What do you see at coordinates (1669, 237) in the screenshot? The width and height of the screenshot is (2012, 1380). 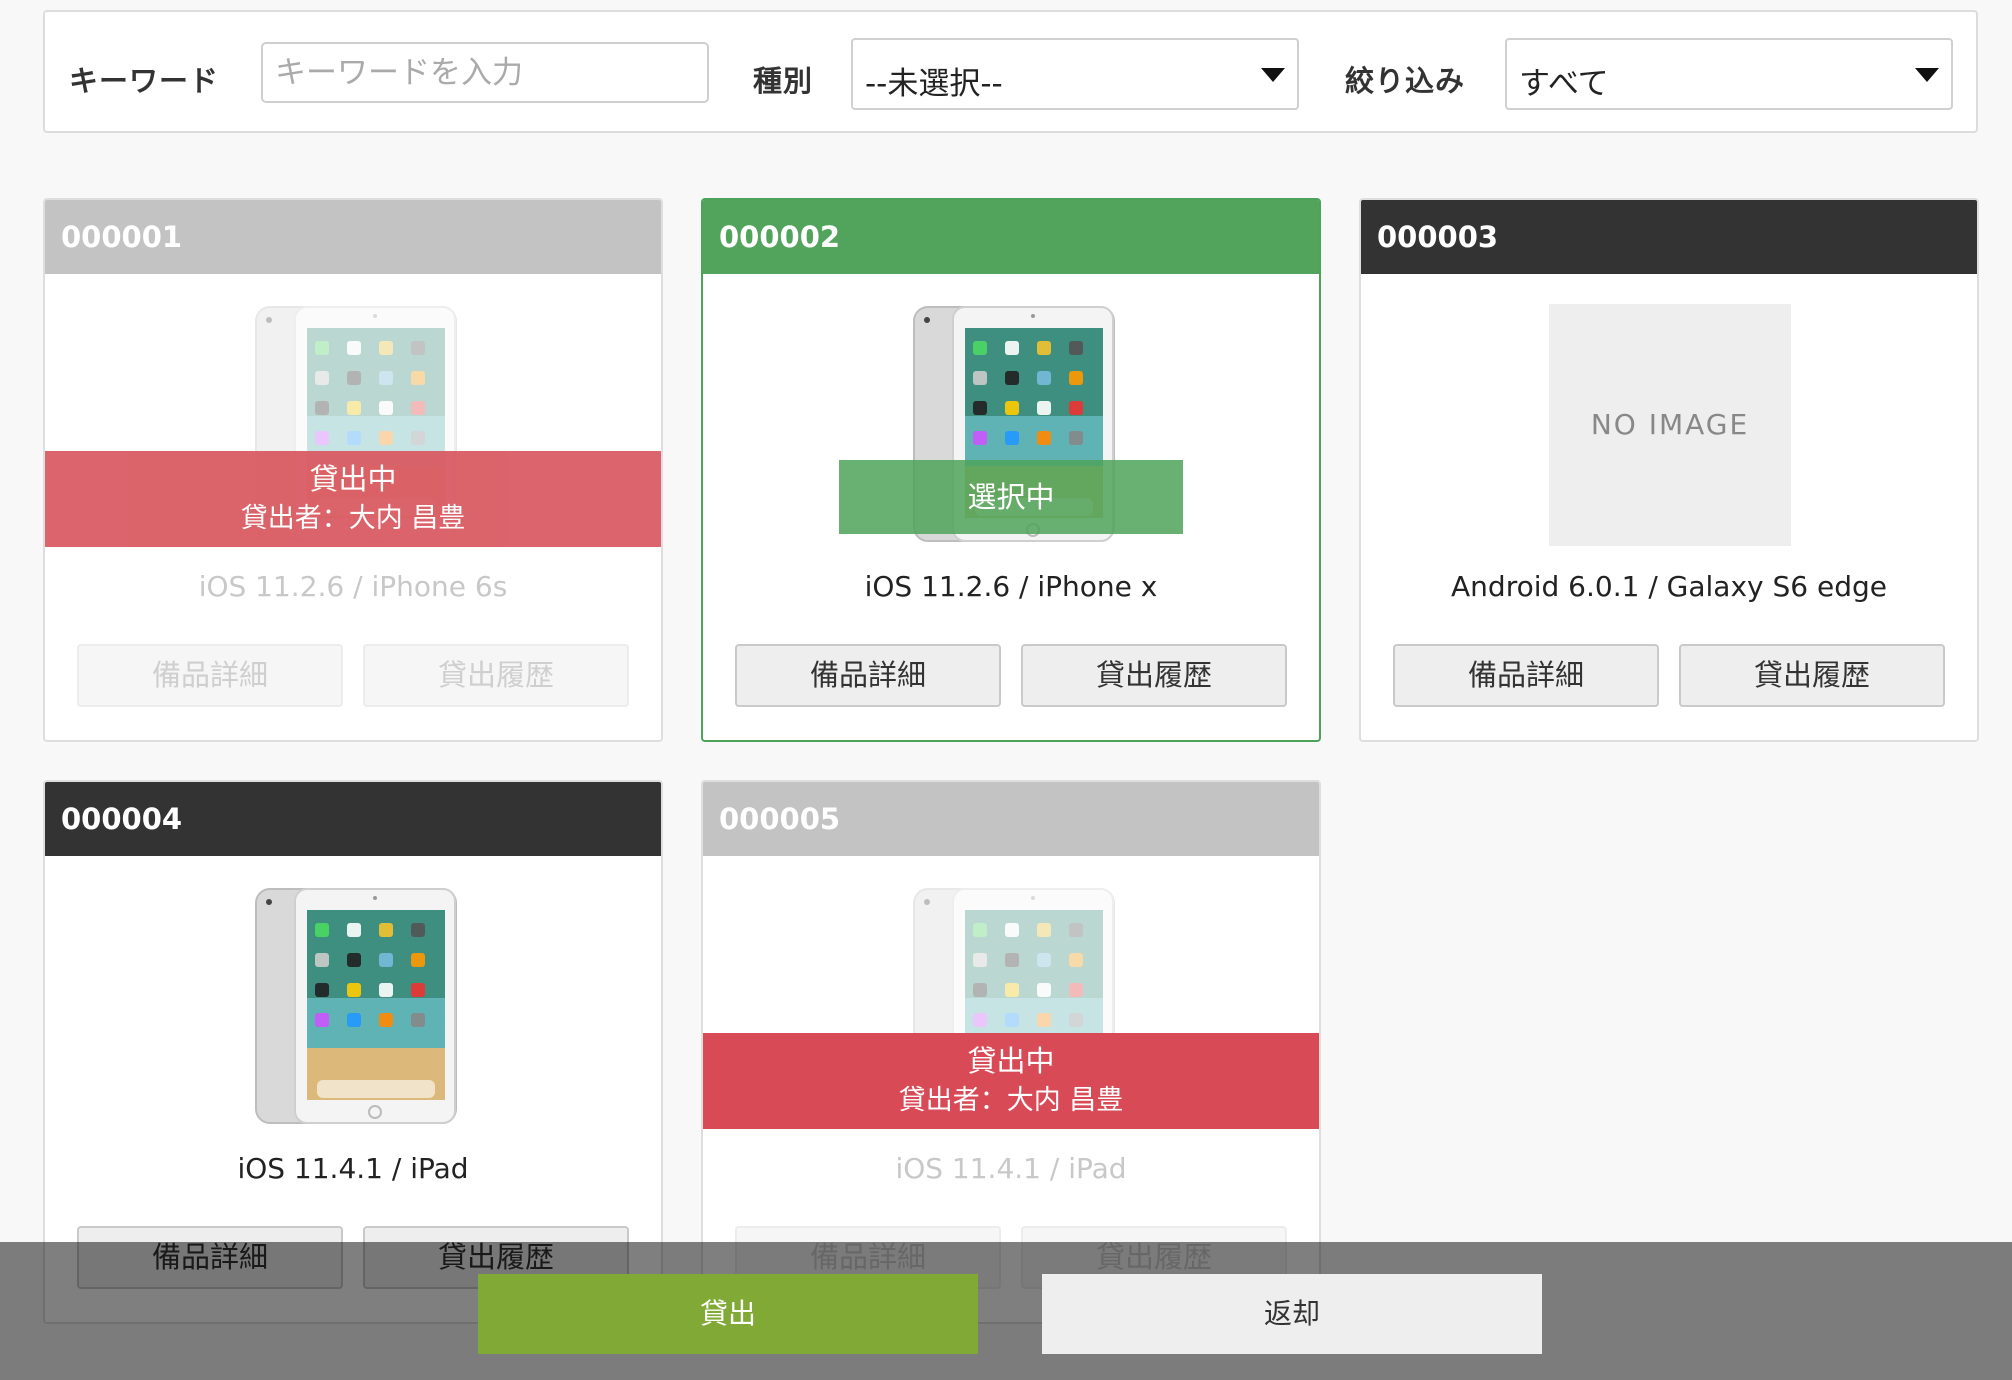 I see `item-id: 000003` at bounding box center [1669, 237].